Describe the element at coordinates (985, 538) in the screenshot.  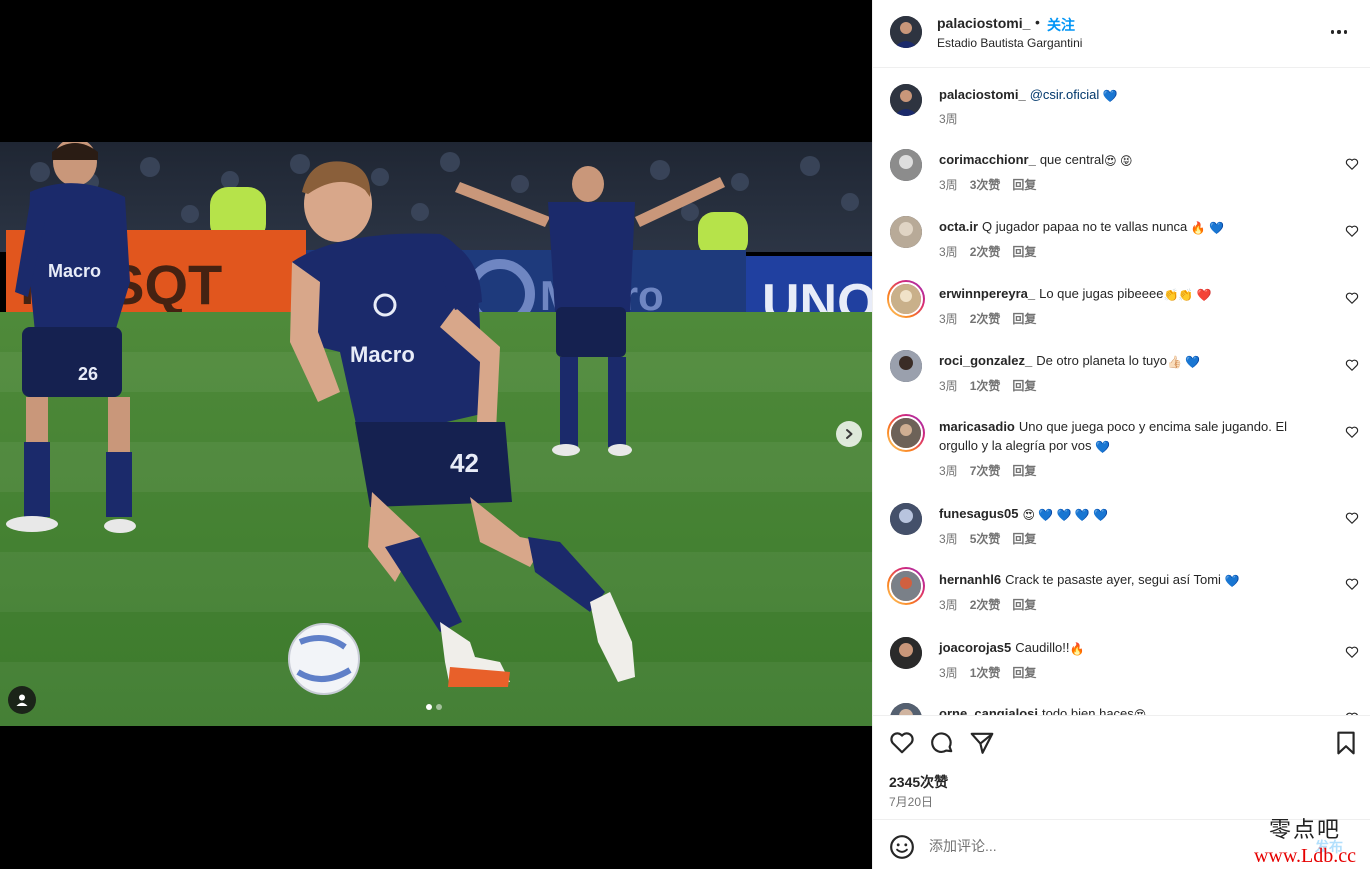
I see `comment-likes: 5次赞` at that location.